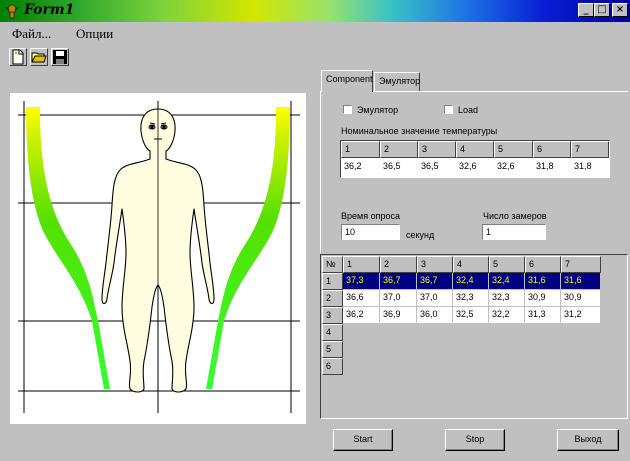  I want to click on stop-button: Stop, so click(475, 440).